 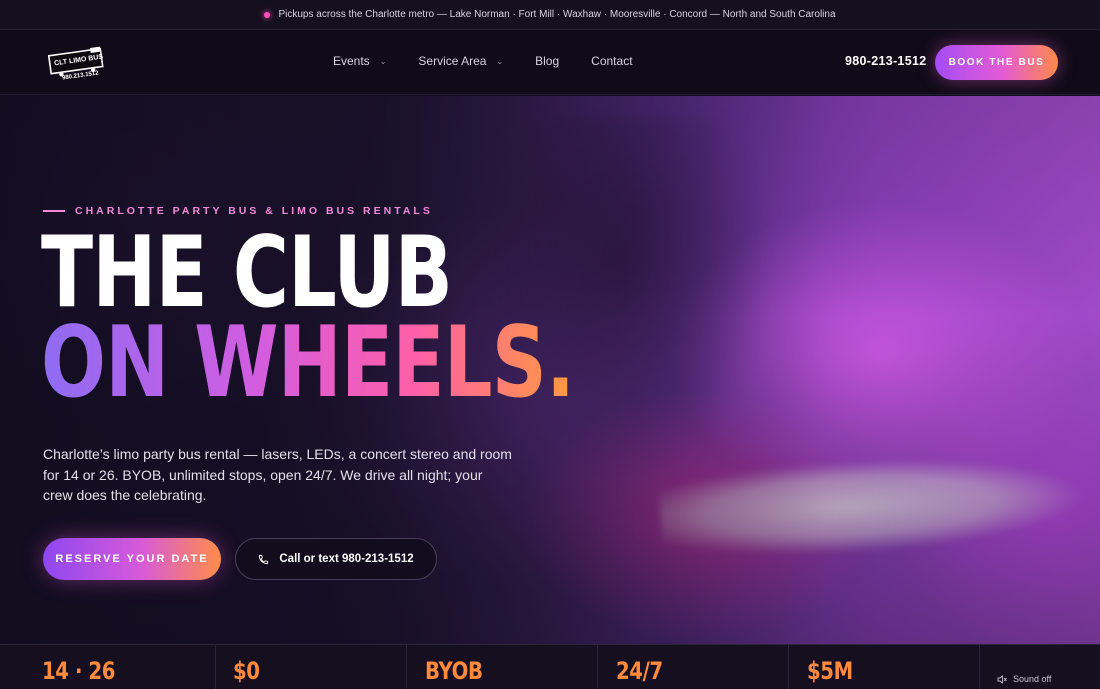 I want to click on reserve-date-button: RESERVE YOUR DATE, so click(x=132, y=559).